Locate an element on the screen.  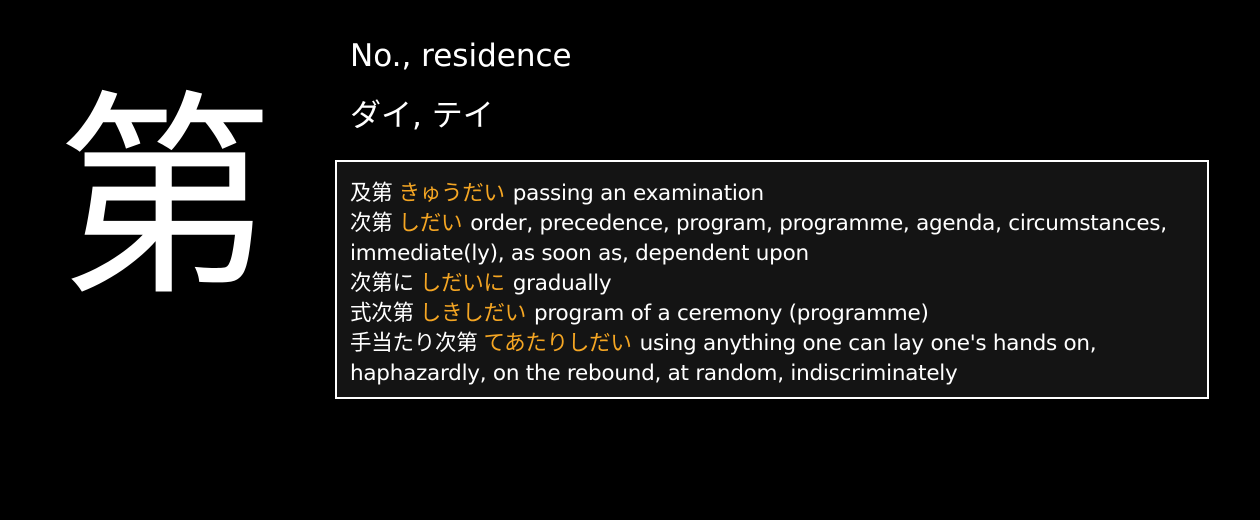
vocab-entry: 及第 きゅうだい passing an examination is located at coordinates (772, 194).